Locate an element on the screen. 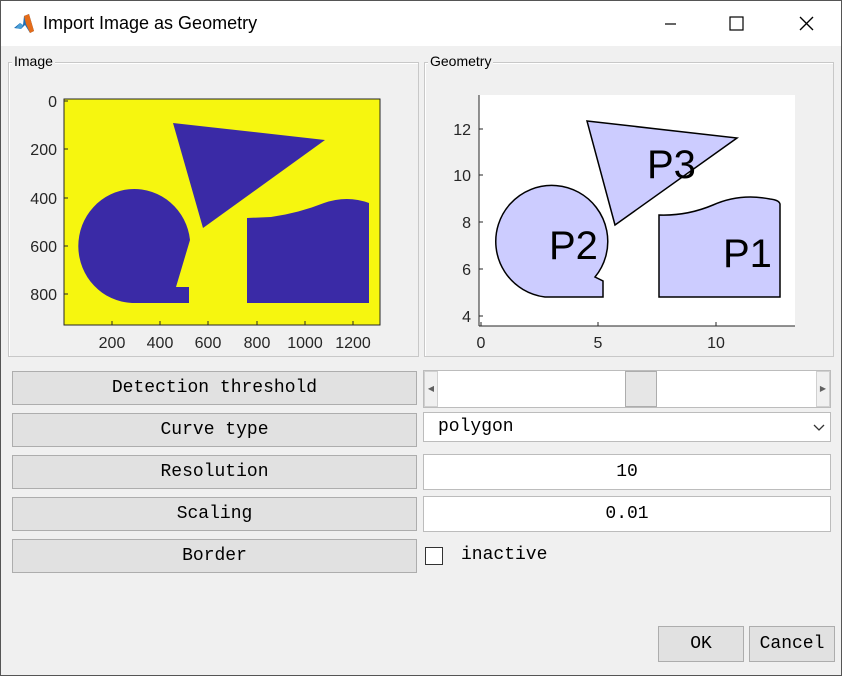 The width and height of the screenshot is (842, 676). window-title: Import Image as Geometry is located at coordinates (150, 23).